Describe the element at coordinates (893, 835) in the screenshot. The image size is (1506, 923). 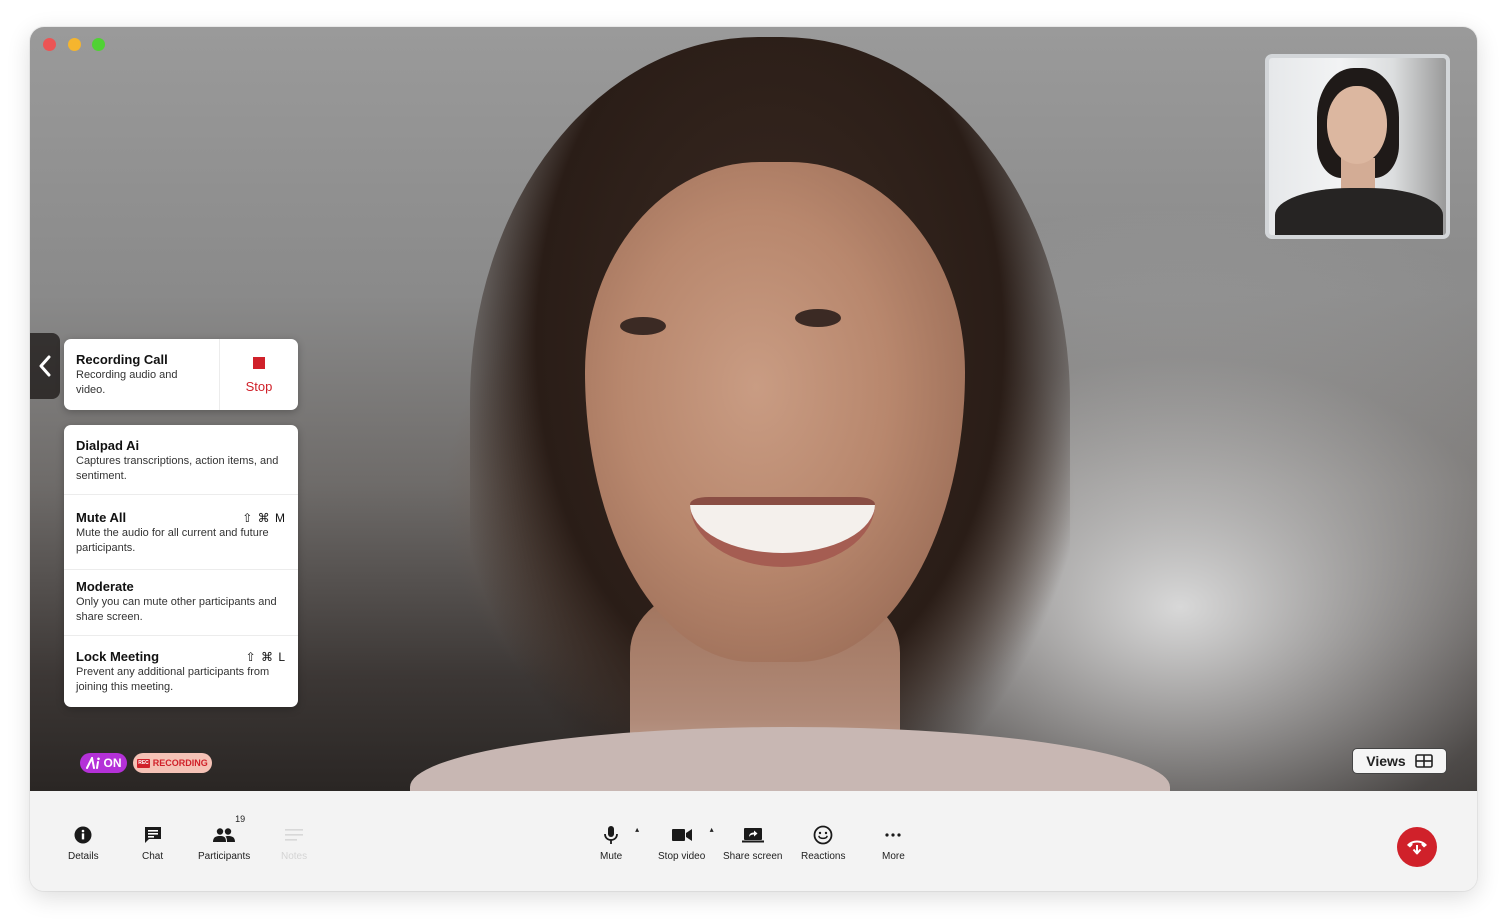
I see `more-dots-icon` at that location.